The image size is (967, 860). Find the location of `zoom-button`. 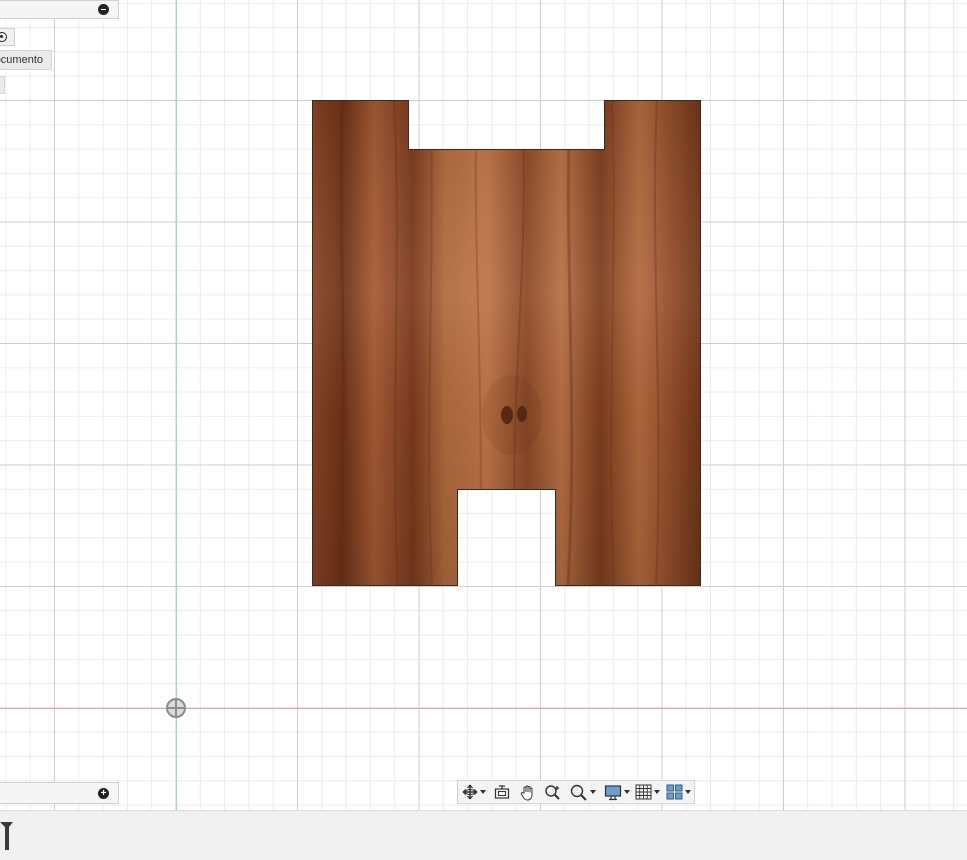

zoom-button is located at coordinates (553, 792).